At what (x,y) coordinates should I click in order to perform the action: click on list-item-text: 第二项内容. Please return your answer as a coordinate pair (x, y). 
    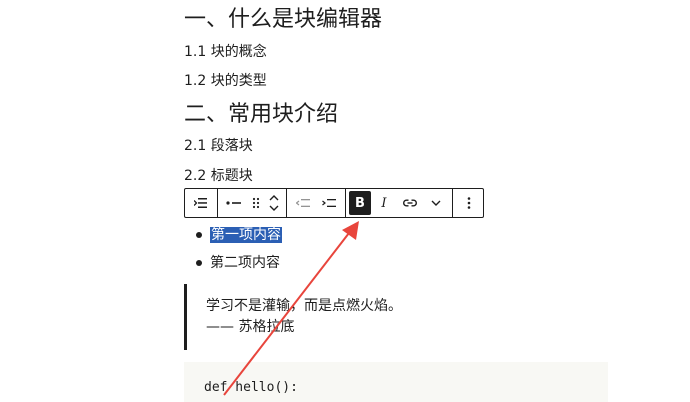
    Looking at the image, I should click on (245, 263).